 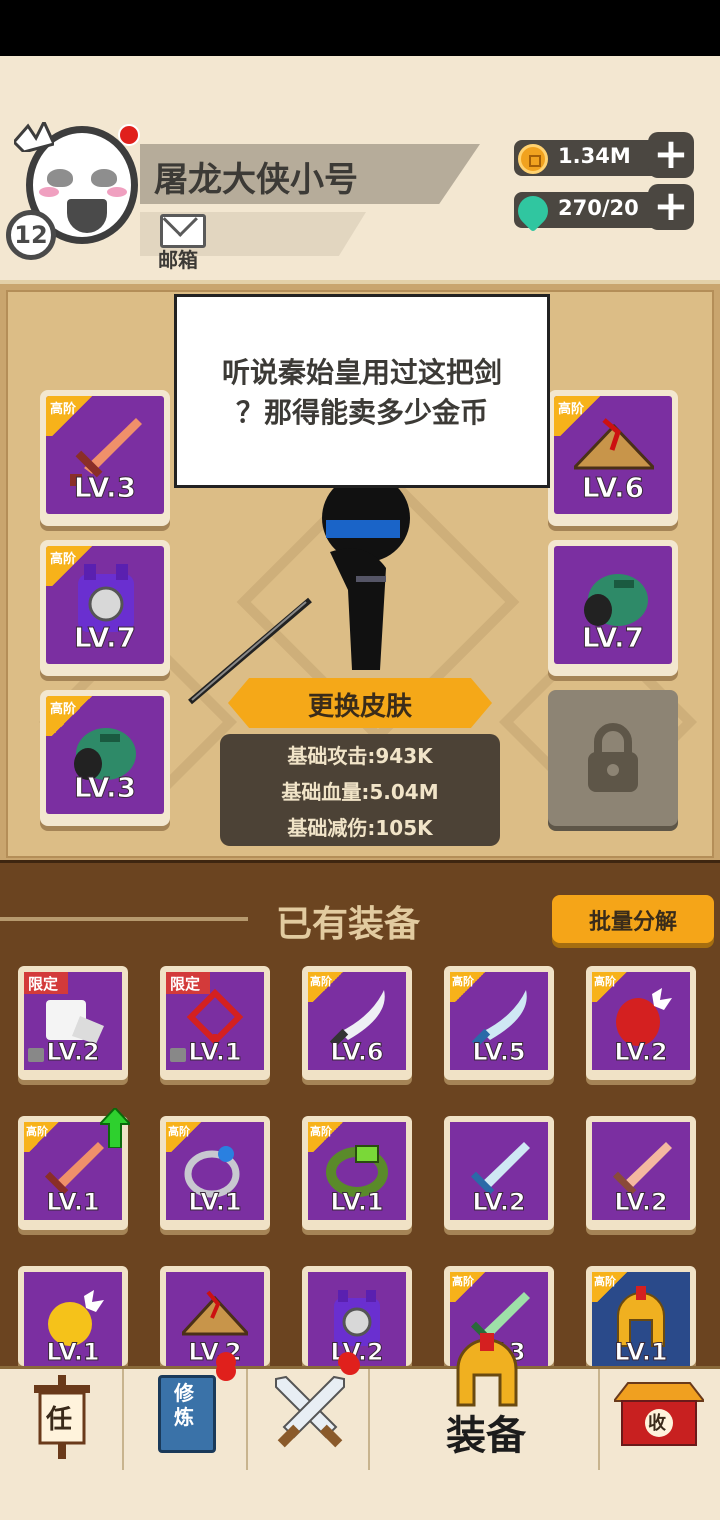 I want to click on bottom-nav: 任 修炼 装备 收, so click(x=360, y=1403).